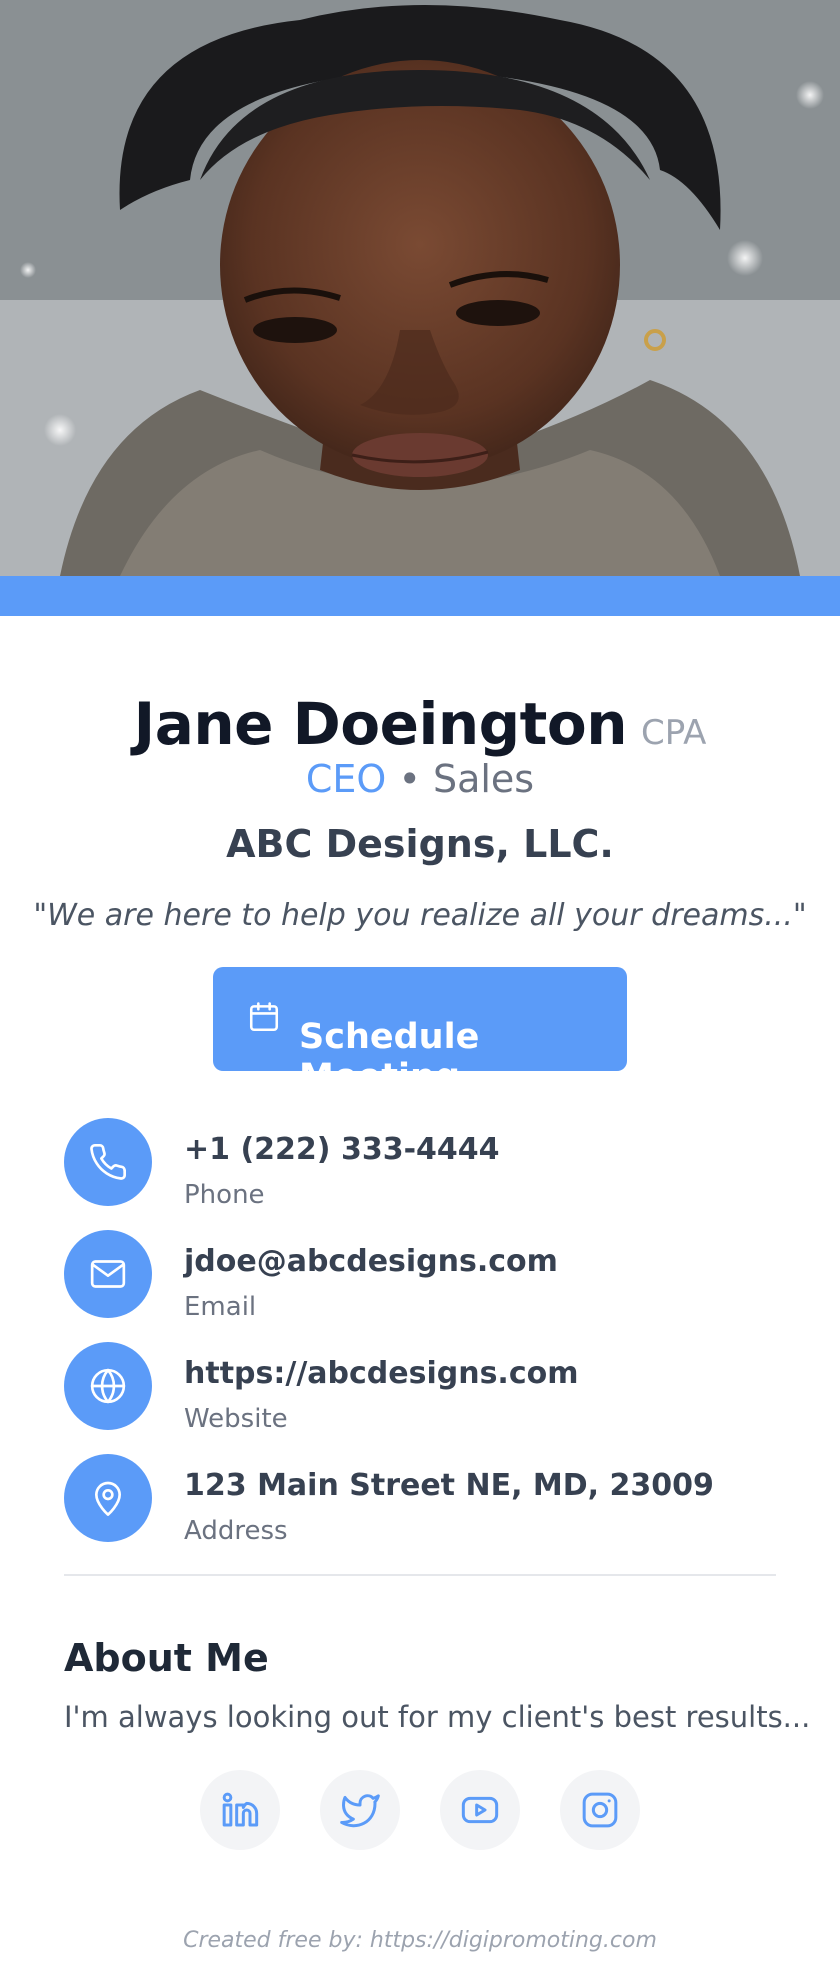 This screenshot has width=840, height=1968. I want to click on about-heading: About Me, so click(166, 1658).